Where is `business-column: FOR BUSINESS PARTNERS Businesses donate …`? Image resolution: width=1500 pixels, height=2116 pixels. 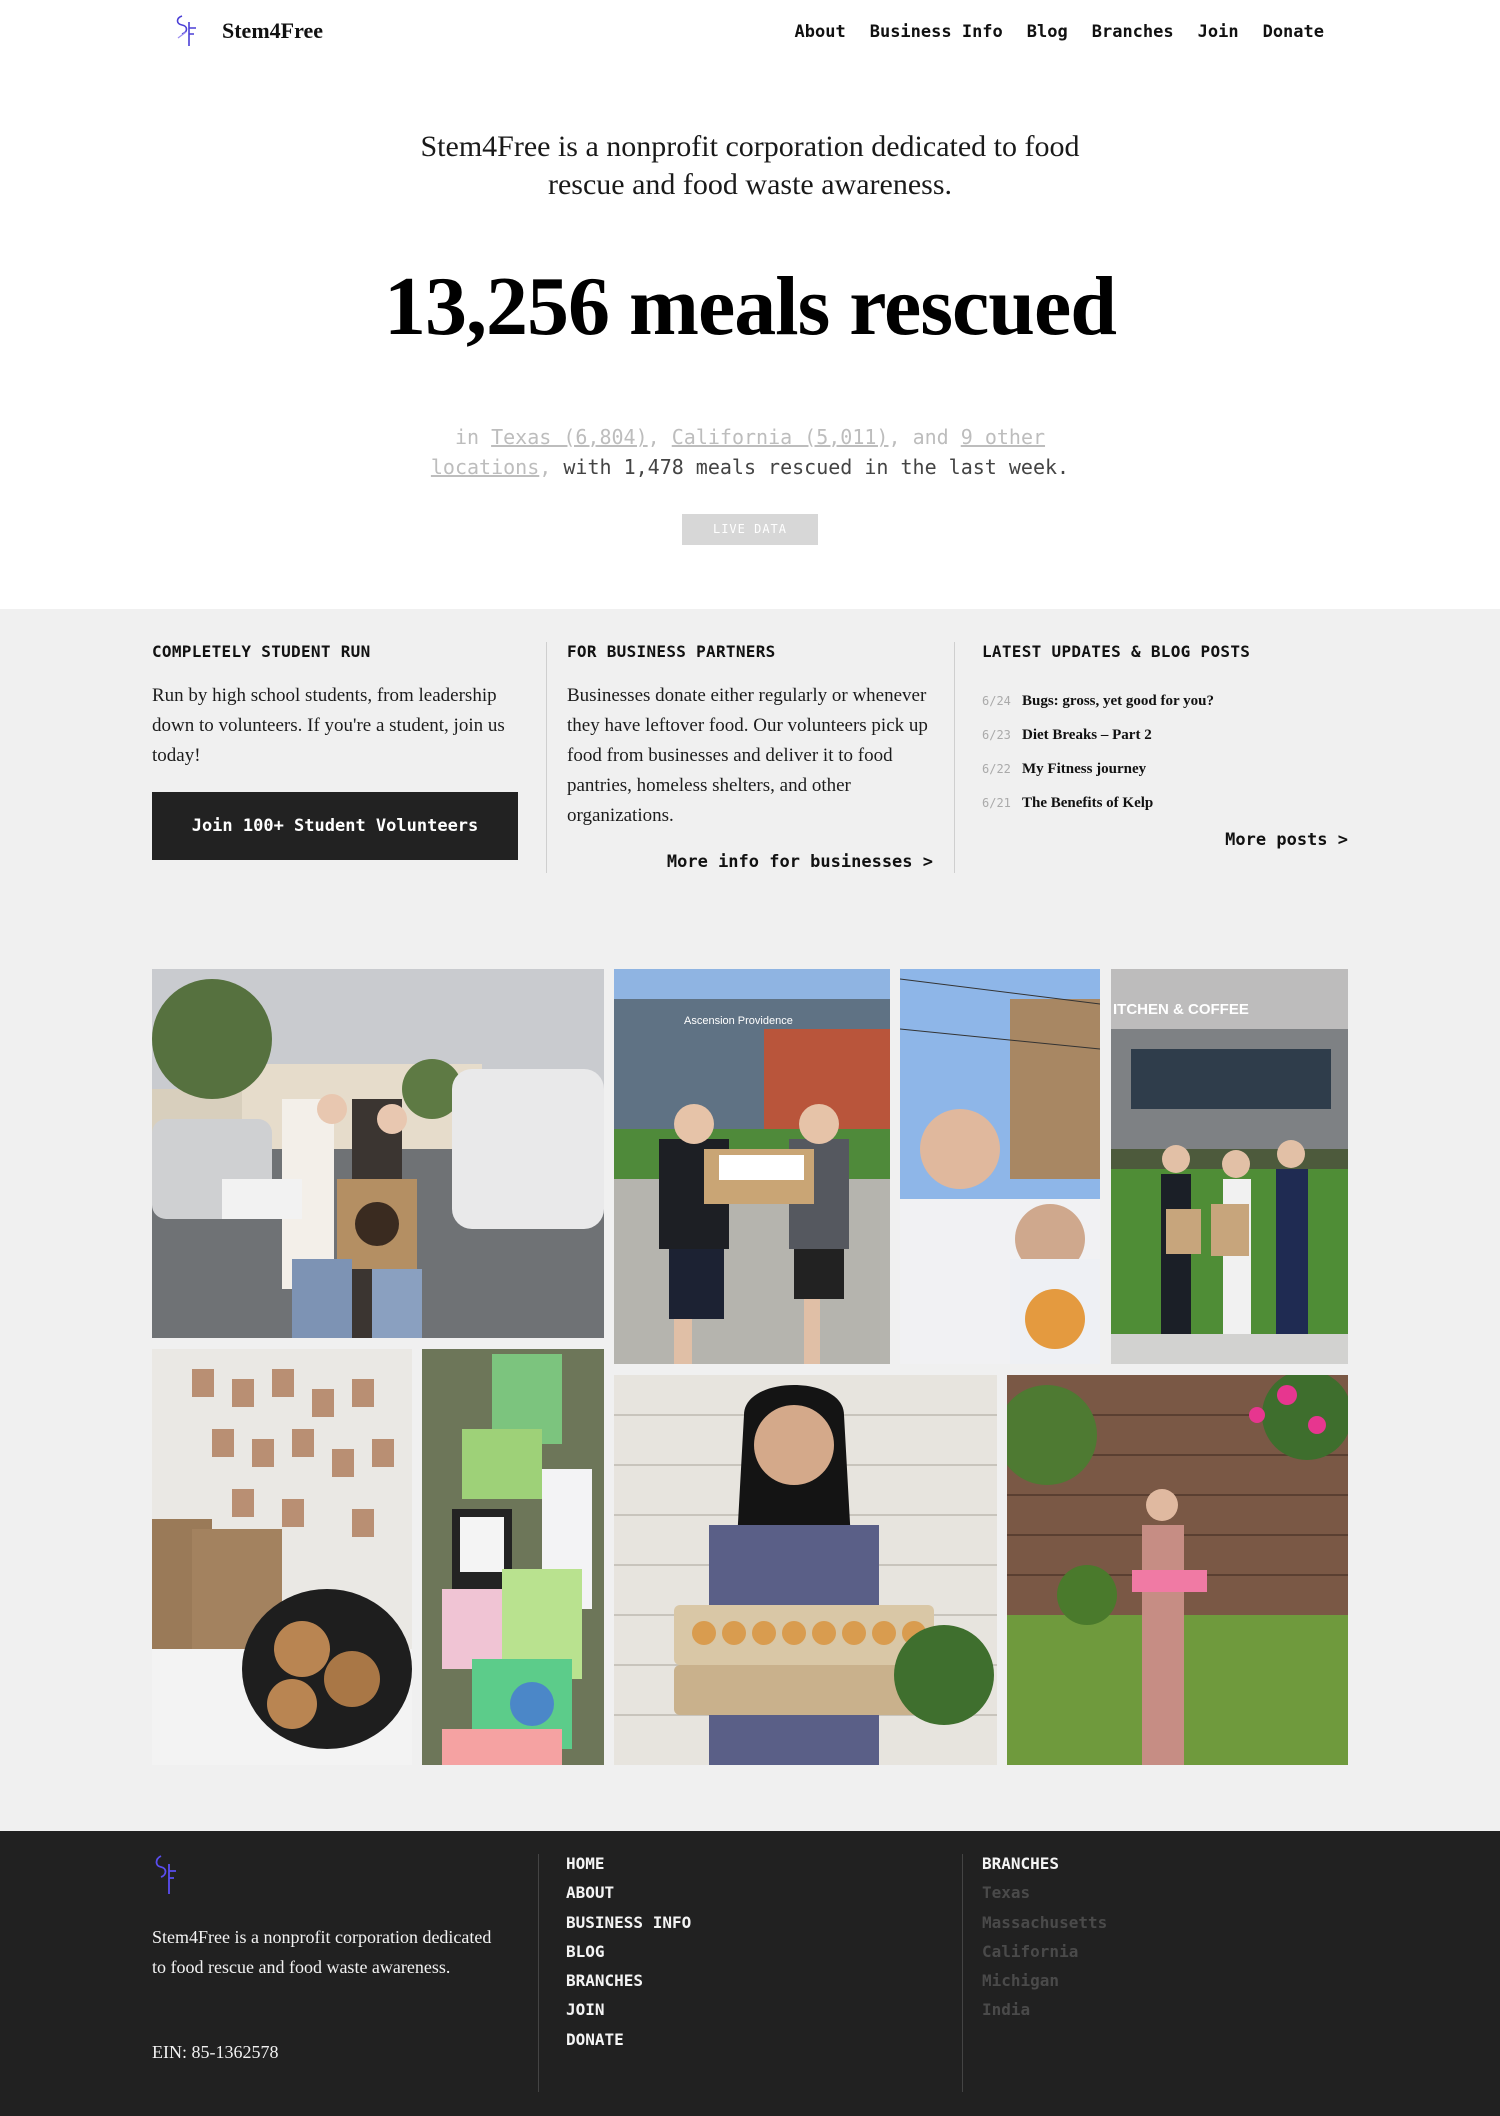 business-column: FOR BUSINESS PARTNERS Businesses donate … is located at coordinates (753, 736).